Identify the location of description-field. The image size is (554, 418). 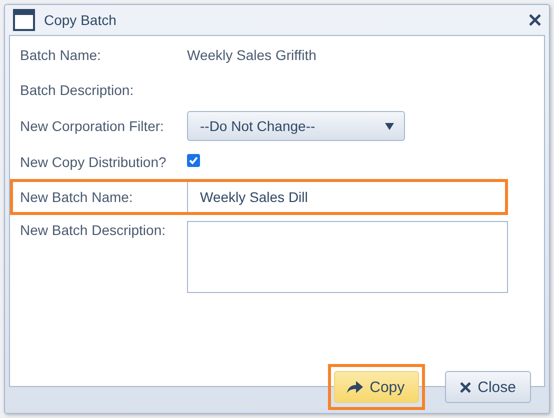
(347, 257).